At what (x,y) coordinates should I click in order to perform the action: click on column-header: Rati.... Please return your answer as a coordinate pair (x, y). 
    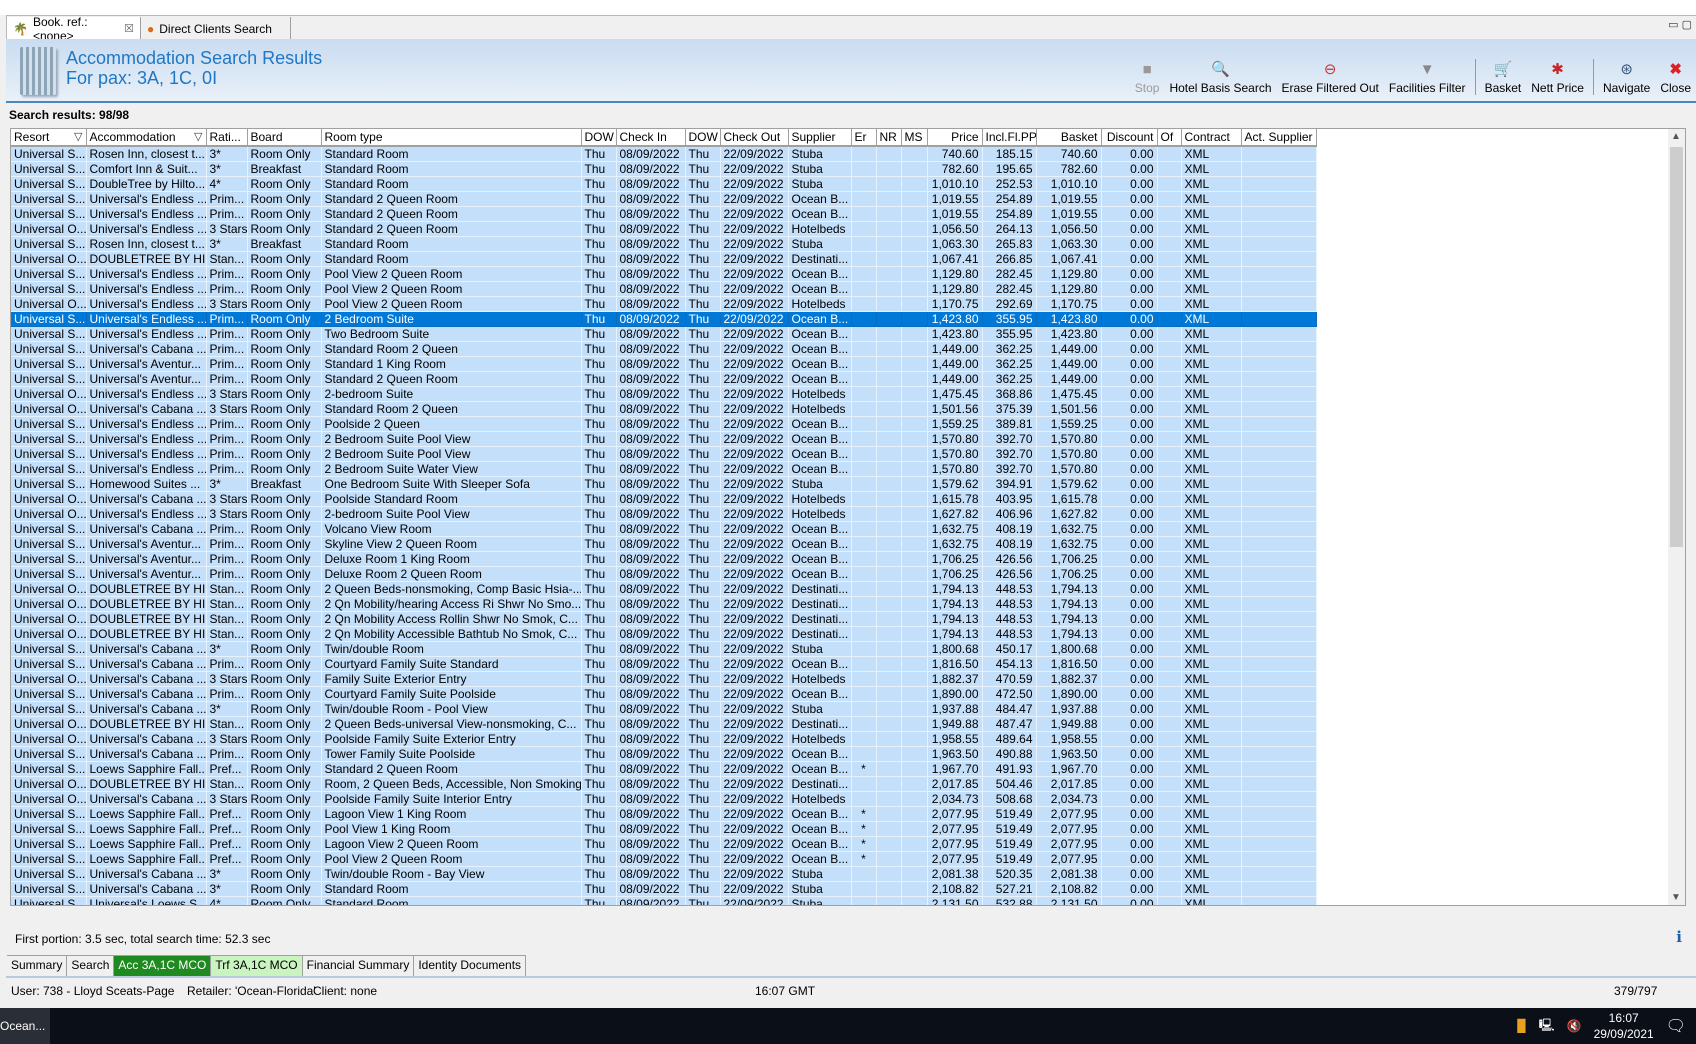
    Looking at the image, I should click on (227, 138).